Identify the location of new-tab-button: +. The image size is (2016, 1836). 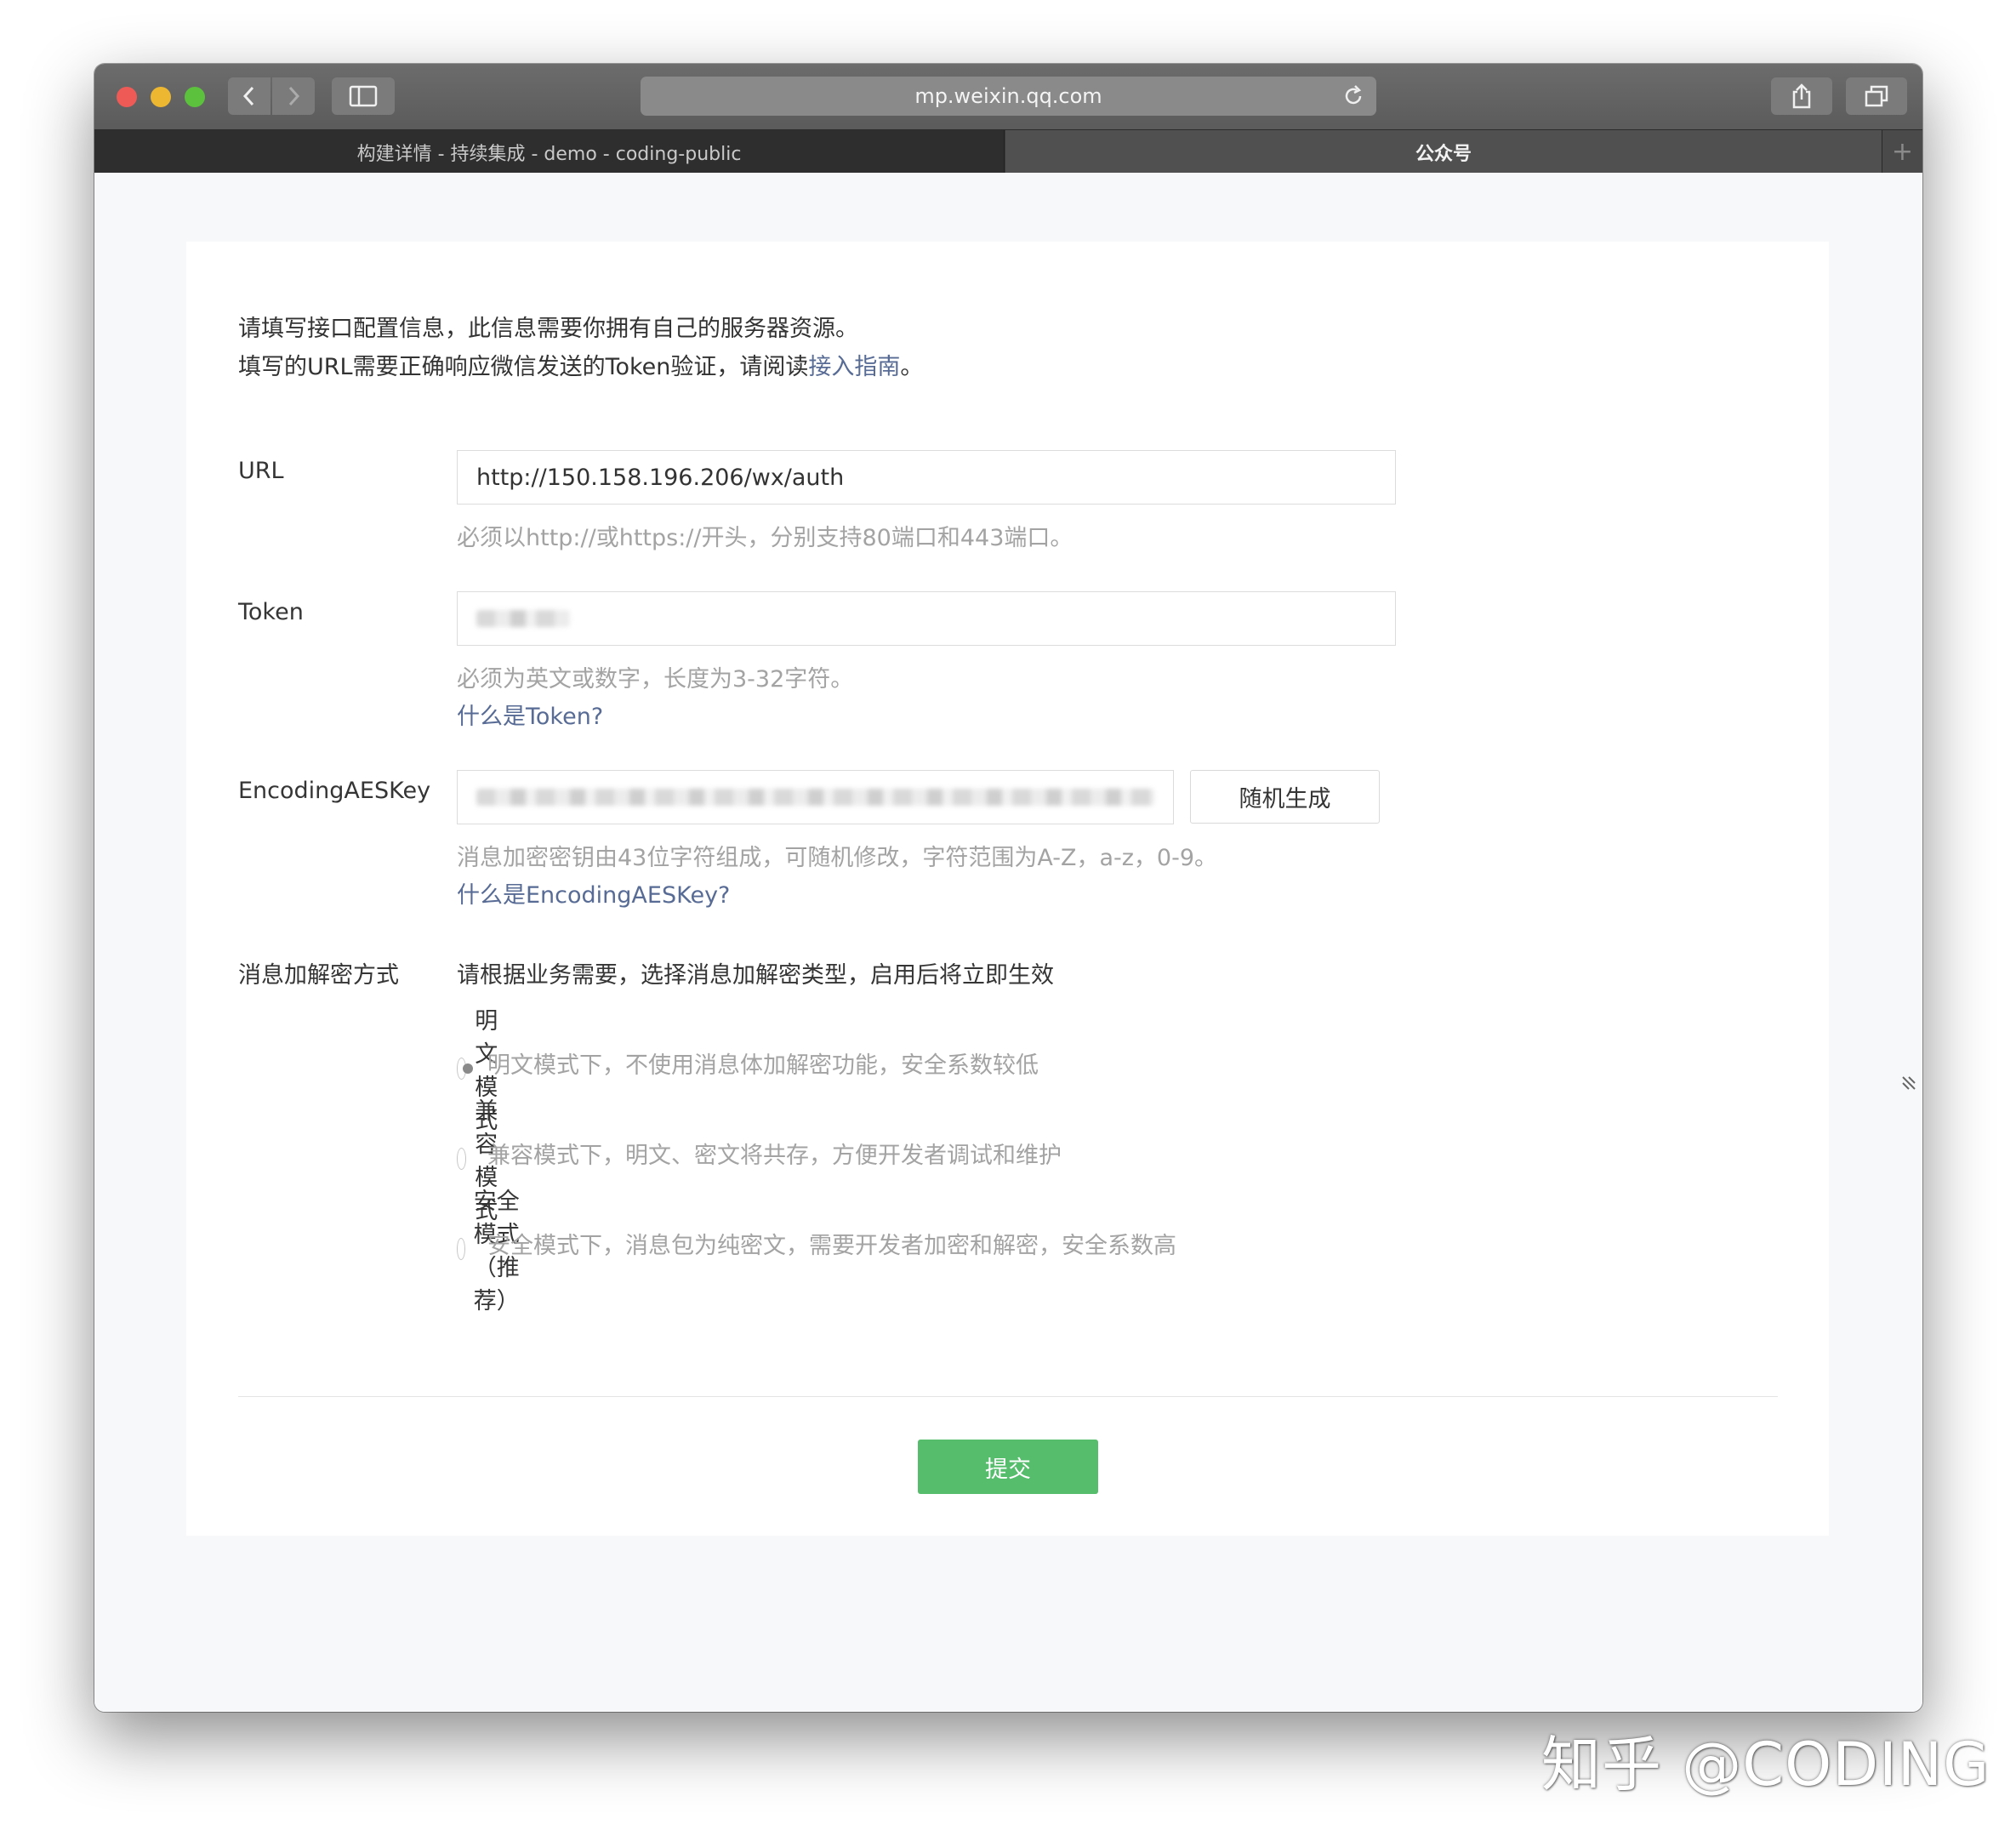
(1902, 152).